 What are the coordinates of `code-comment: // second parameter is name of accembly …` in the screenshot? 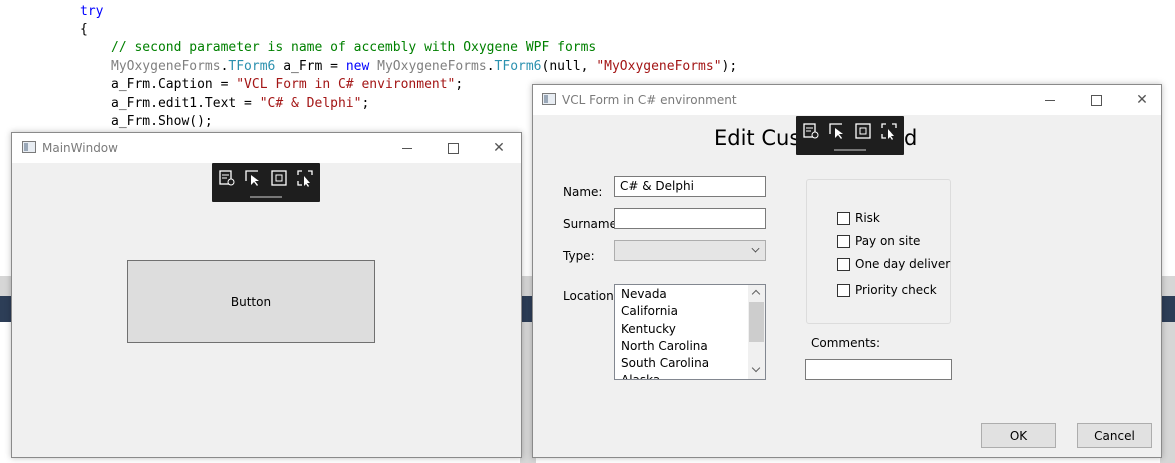 It's located at (354, 47).